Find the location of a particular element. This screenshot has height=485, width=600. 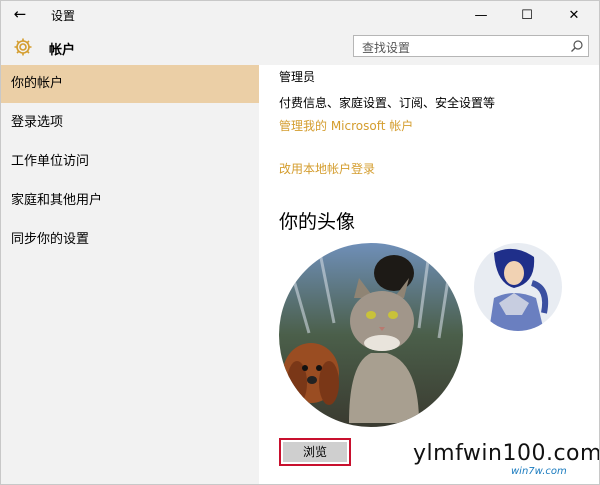

sidebar-item-label: 同步你的设置 is located at coordinates (50, 239).